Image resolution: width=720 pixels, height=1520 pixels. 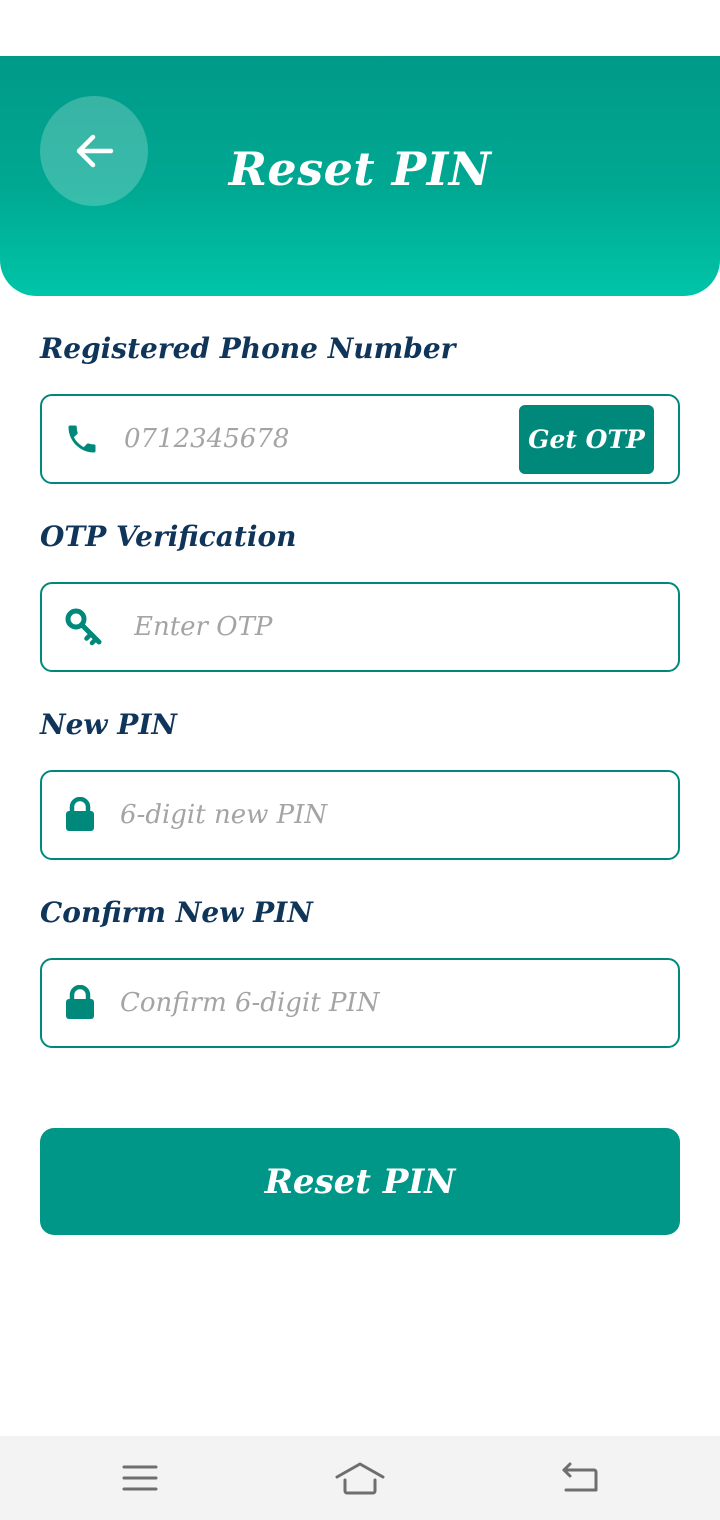 I want to click on get-otp-button: Get OTP, so click(x=586, y=439).